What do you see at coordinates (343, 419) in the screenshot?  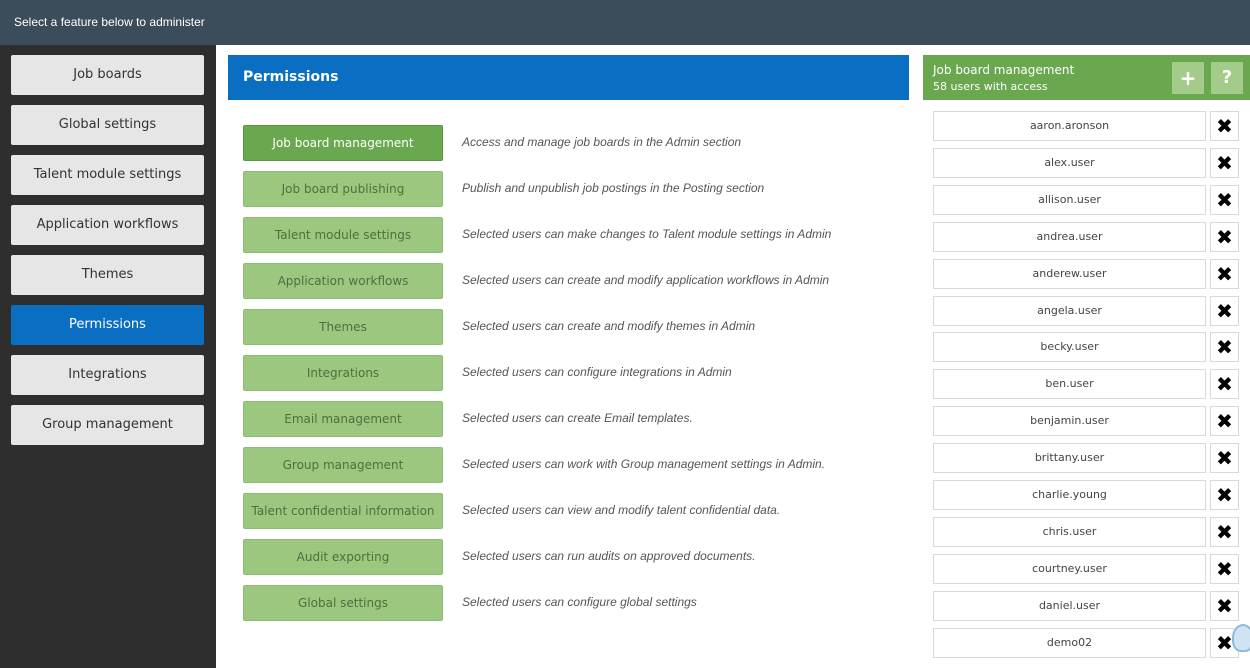 I see `permission-button-email-management: Email management` at bounding box center [343, 419].